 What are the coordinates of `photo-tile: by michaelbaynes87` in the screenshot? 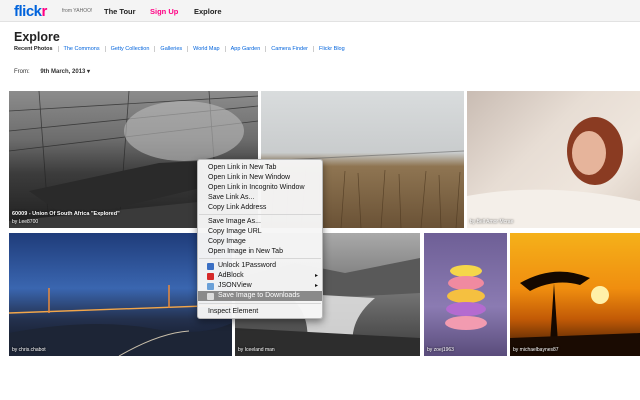 It's located at (575, 294).